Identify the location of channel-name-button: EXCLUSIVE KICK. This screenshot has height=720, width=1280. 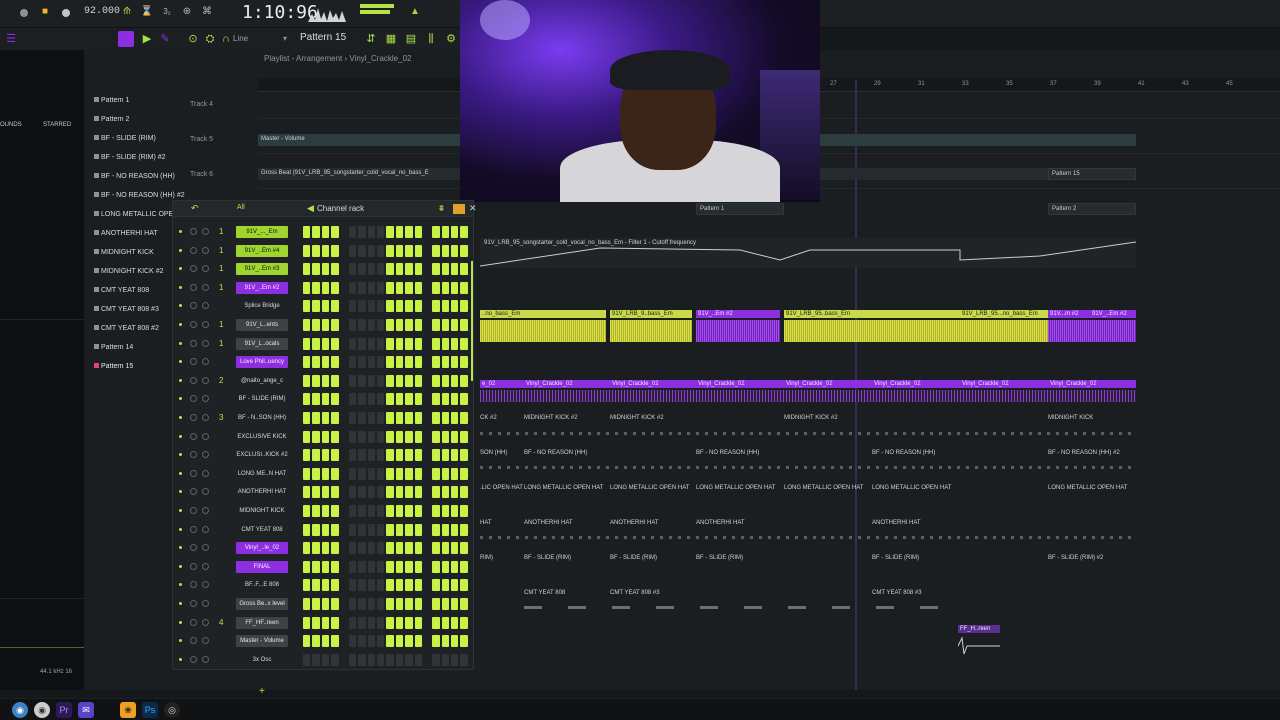
(262, 437).